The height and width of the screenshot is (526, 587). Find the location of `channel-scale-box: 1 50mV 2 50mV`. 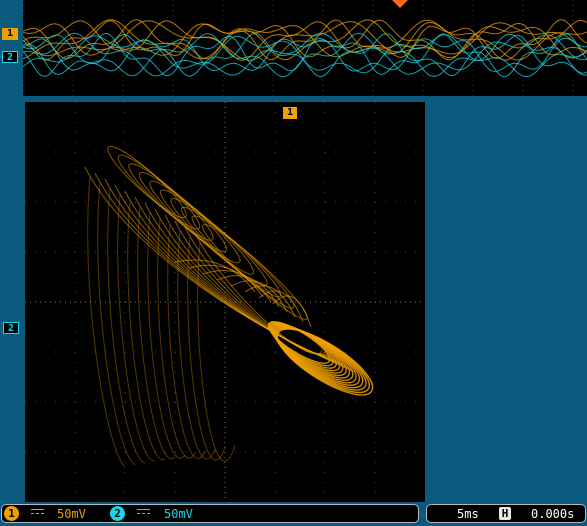

channel-scale-box: 1 50mV 2 50mV is located at coordinates (210, 513).